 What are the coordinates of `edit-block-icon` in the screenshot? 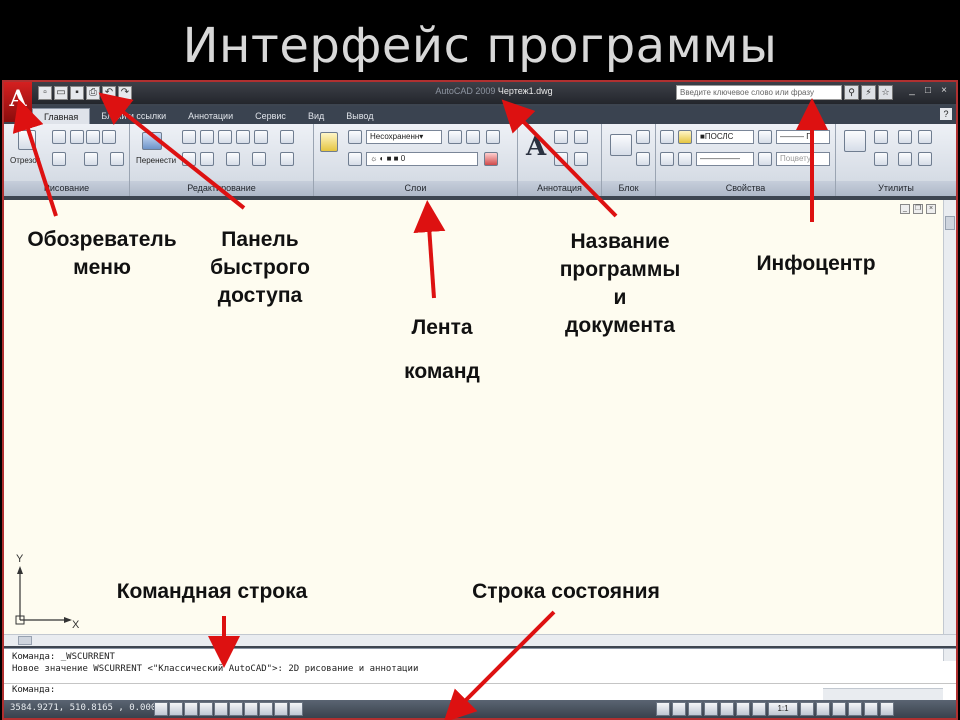 It's located at (643, 159).